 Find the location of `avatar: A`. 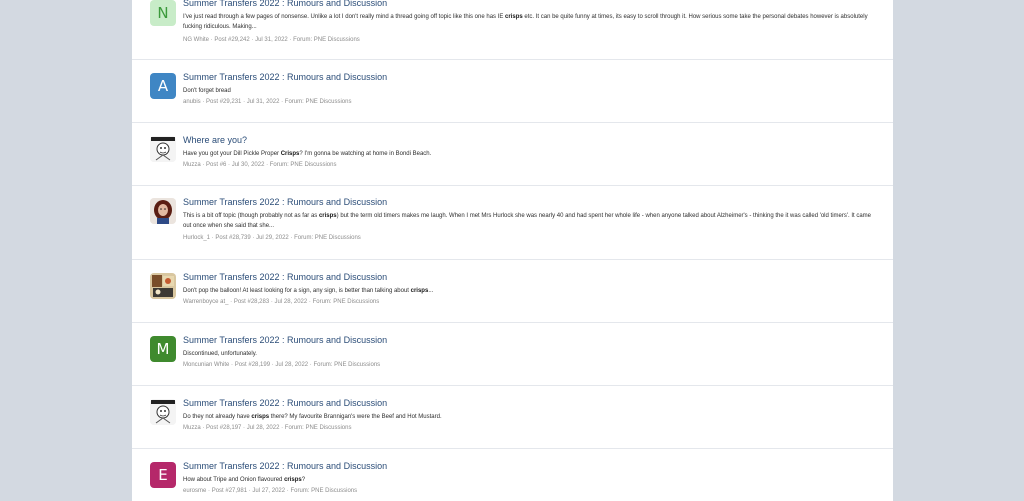

avatar: A is located at coordinates (163, 86).